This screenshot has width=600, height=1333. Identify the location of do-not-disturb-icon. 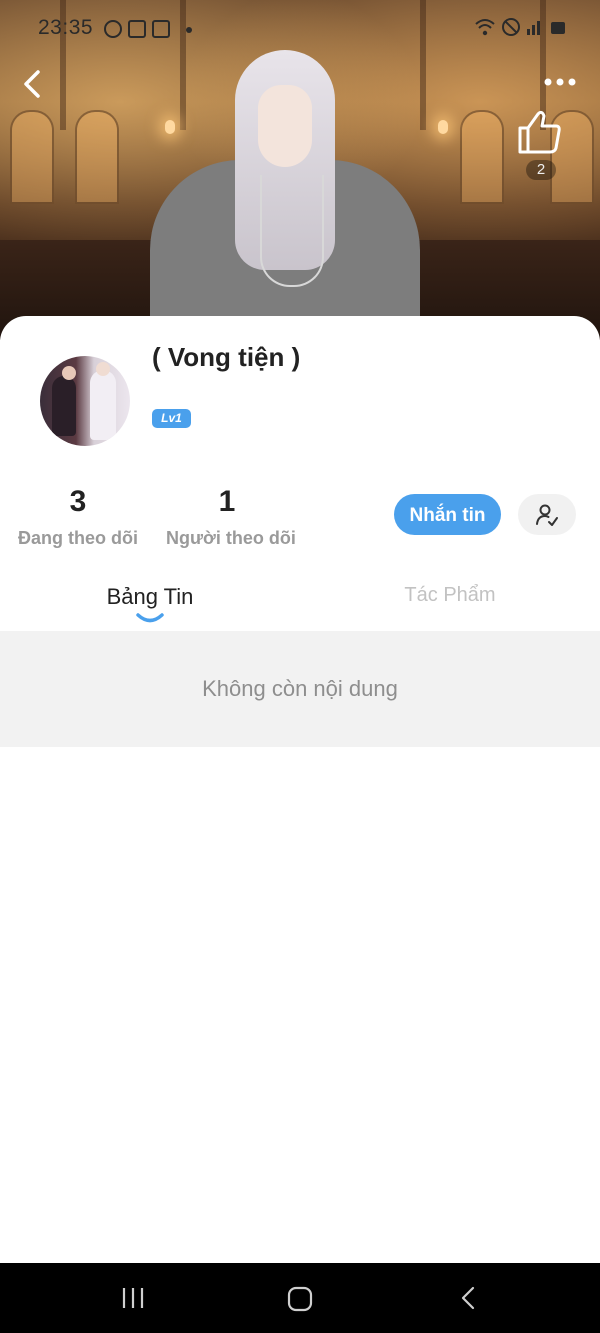
(511, 27).